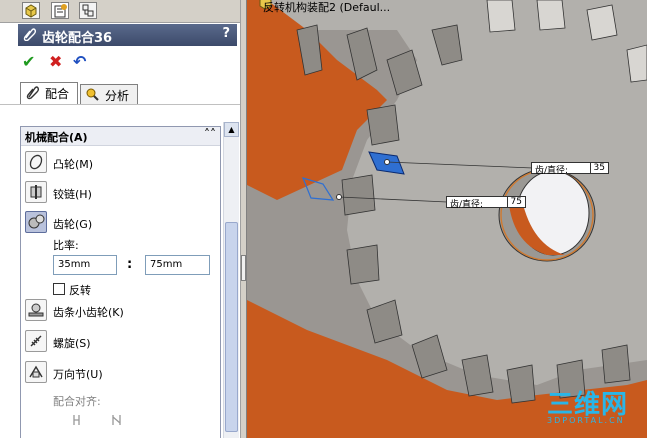 The image size is (647, 438). What do you see at coordinates (66, 245) in the screenshot?
I see `ratio-label: 比率:` at bounding box center [66, 245].